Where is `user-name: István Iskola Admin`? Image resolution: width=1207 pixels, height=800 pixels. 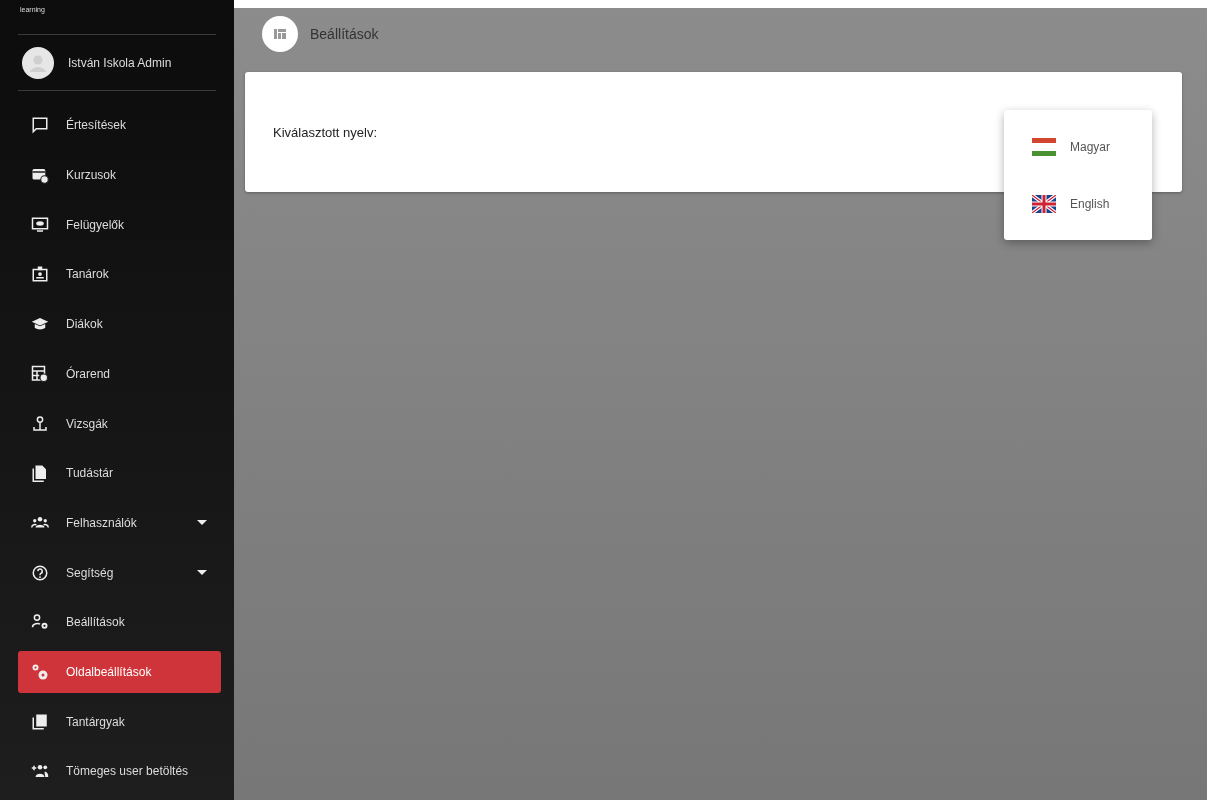
user-name: István Iskola Admin is located at coordinates (120, 62).